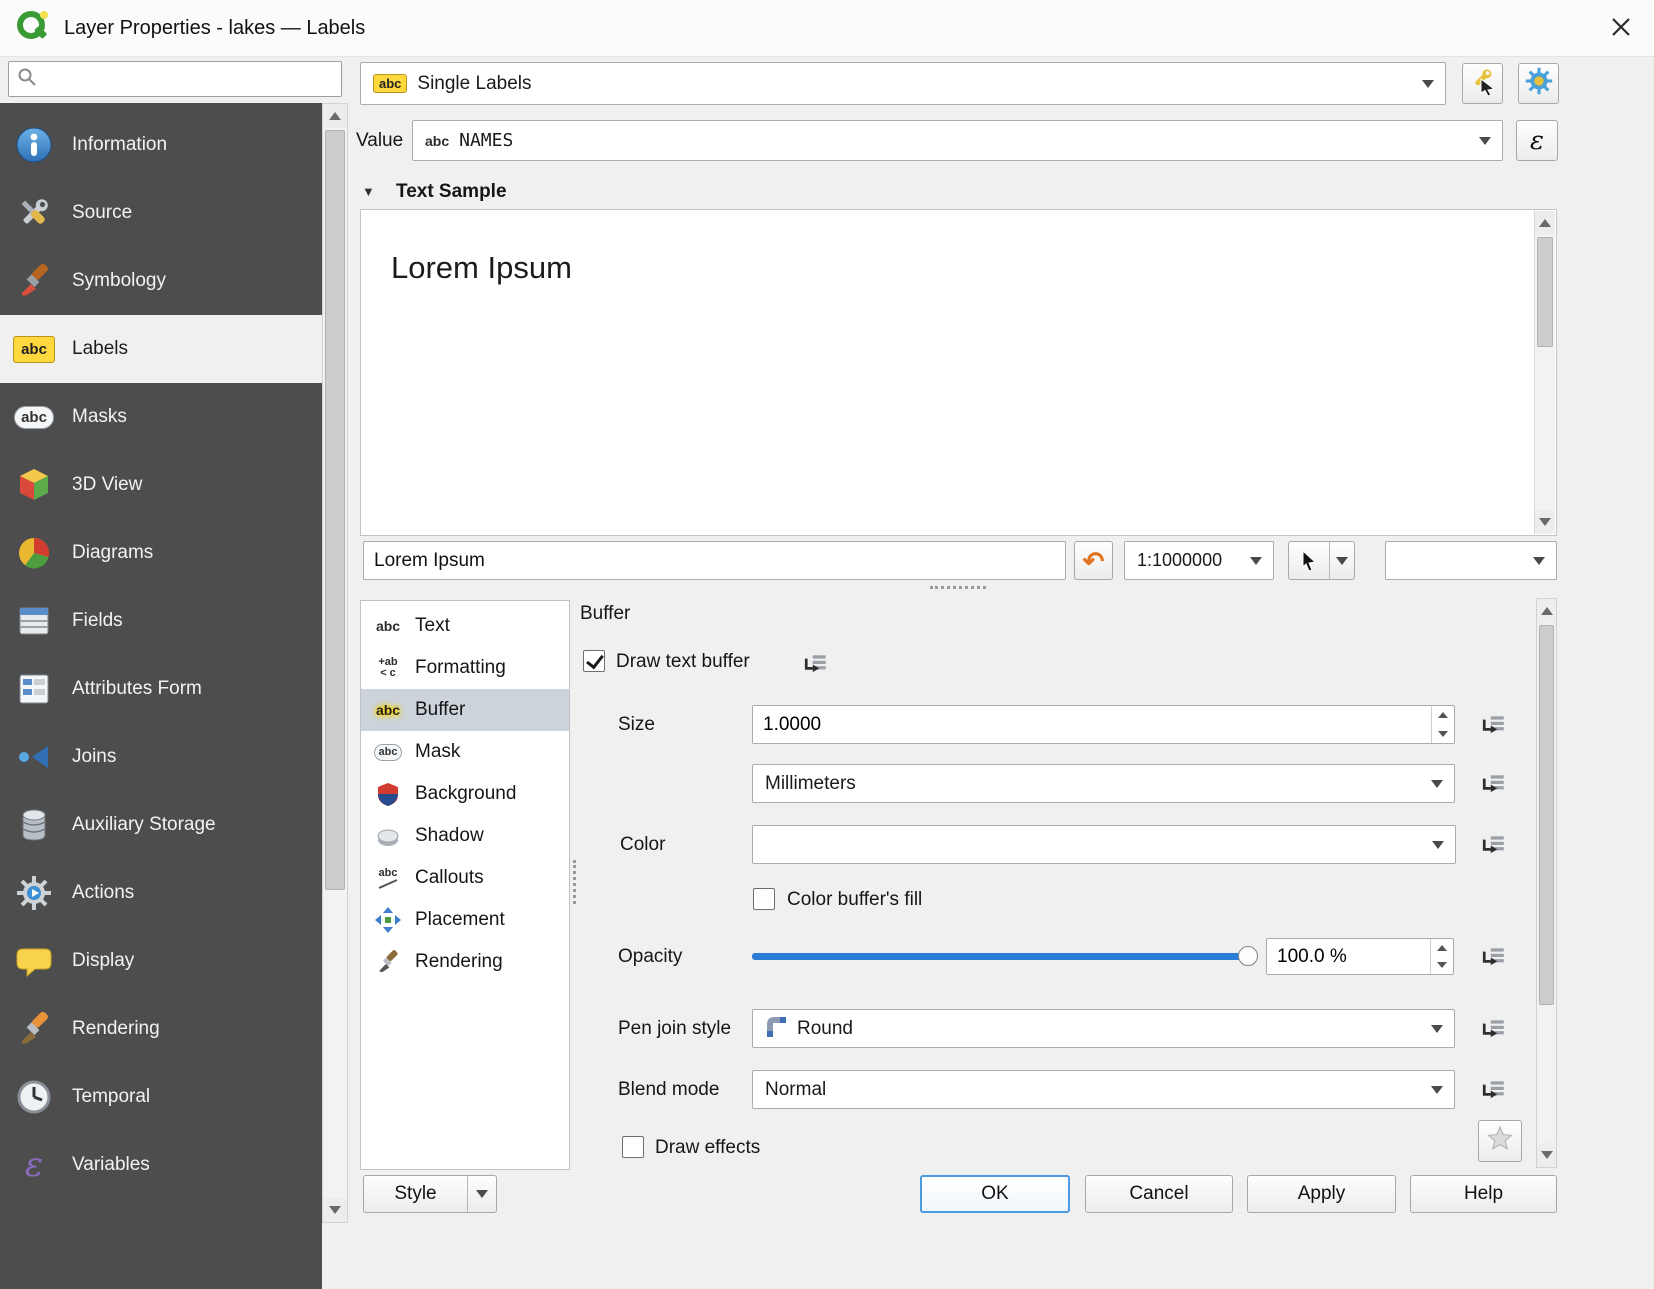 The image size is (1654, 1289). I want to click on opacity-spinbox, so click(1360, 956).